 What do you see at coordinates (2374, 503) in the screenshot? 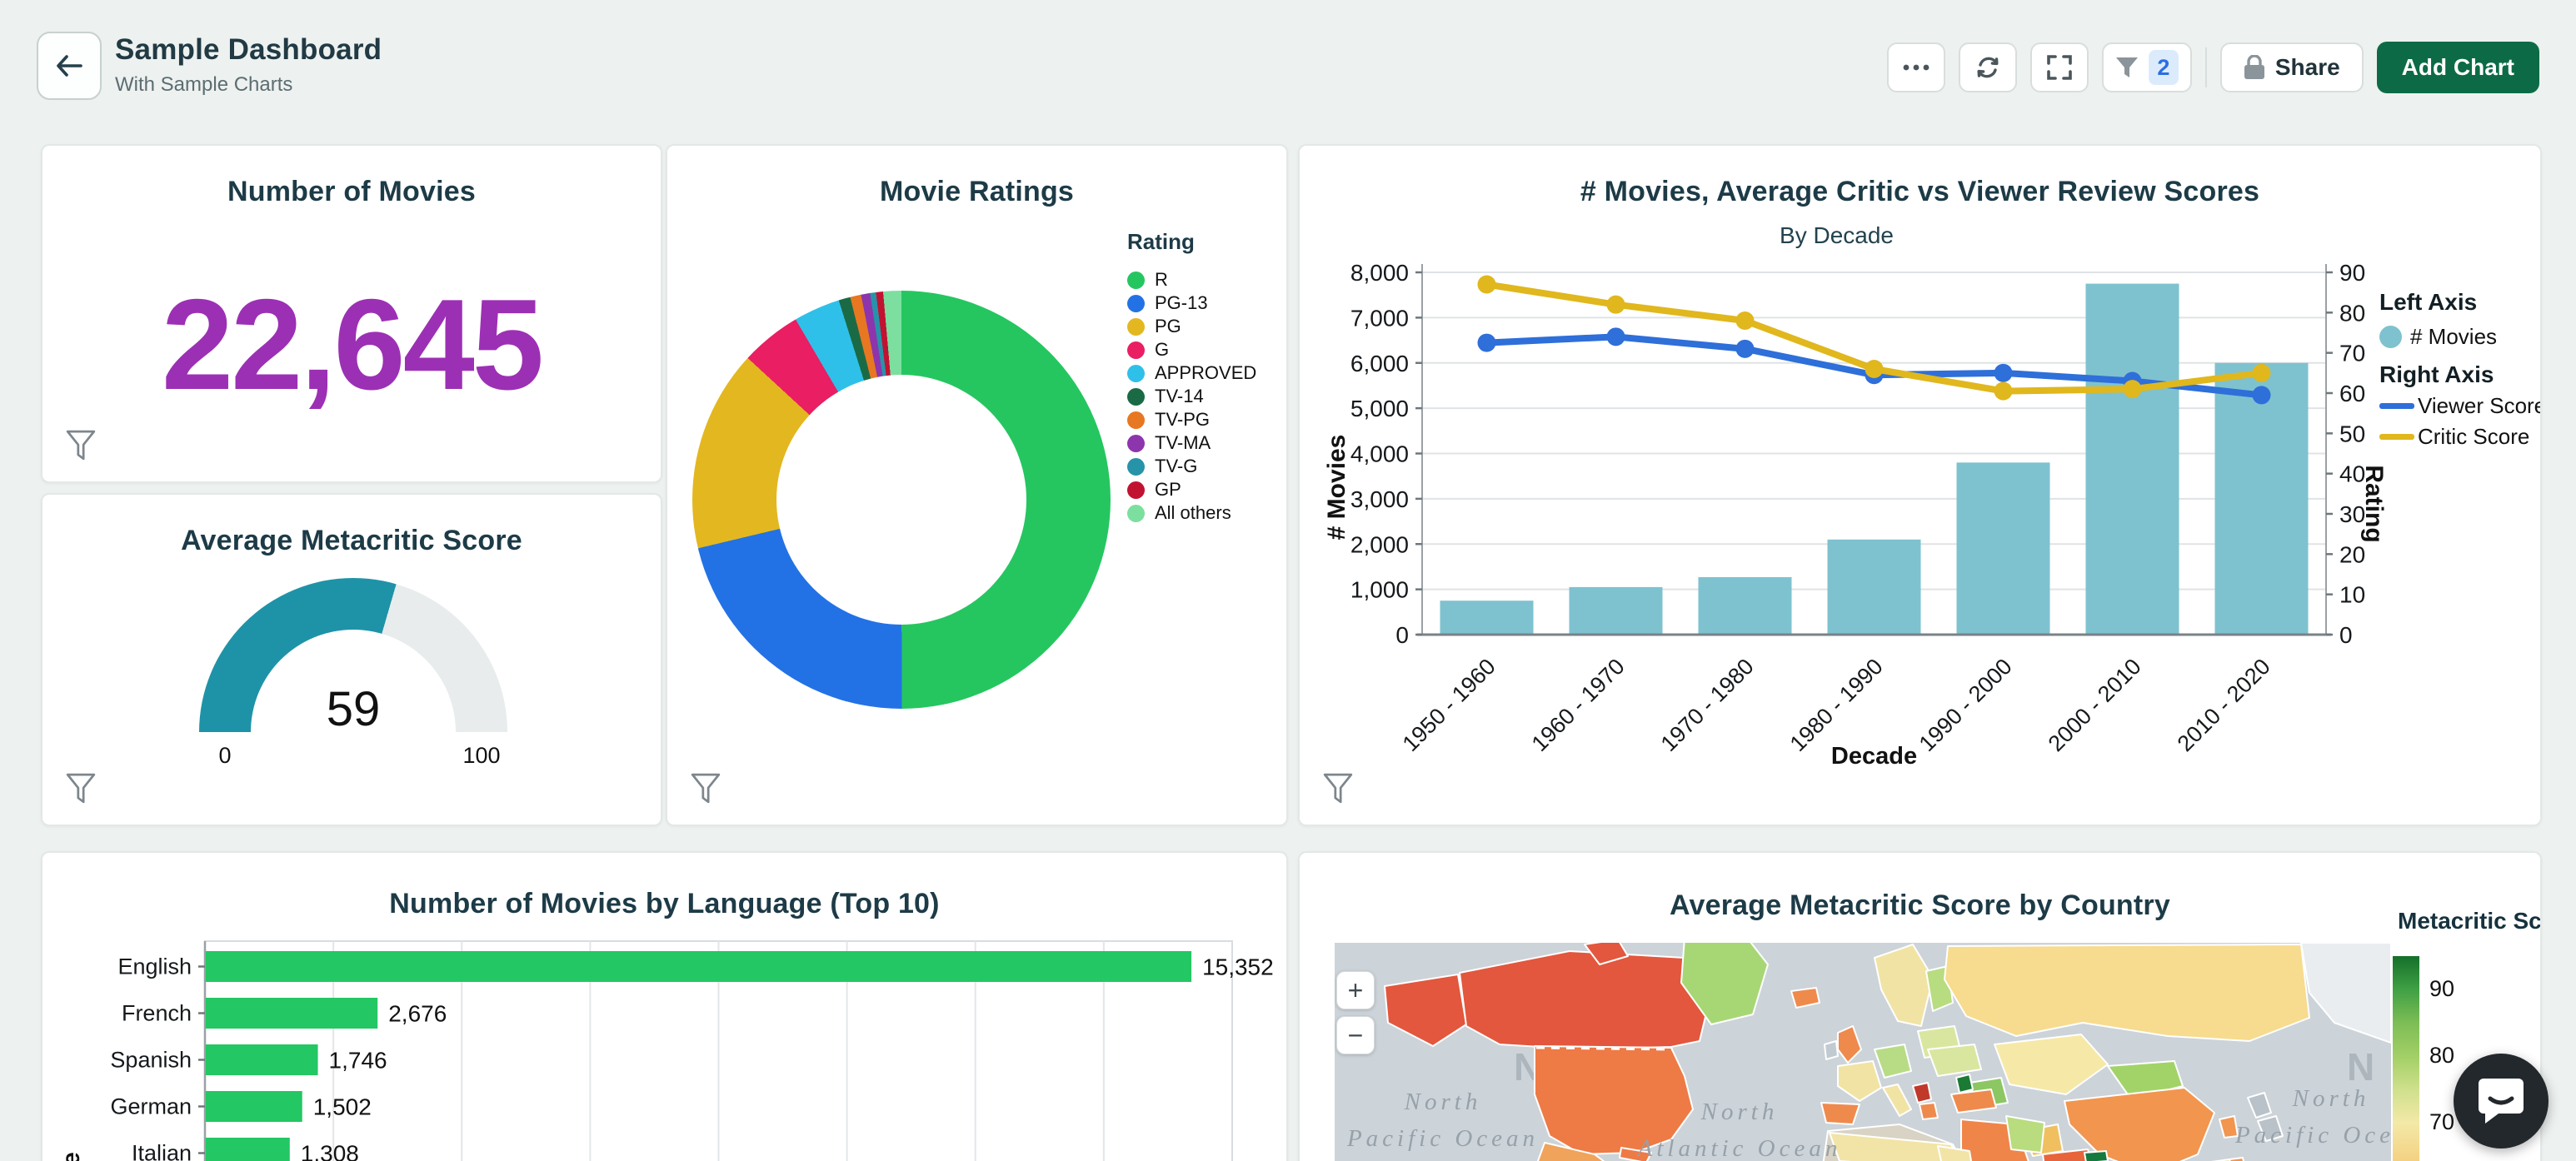
I see `svg-text: Rating` at bounding box center [2374, 503].